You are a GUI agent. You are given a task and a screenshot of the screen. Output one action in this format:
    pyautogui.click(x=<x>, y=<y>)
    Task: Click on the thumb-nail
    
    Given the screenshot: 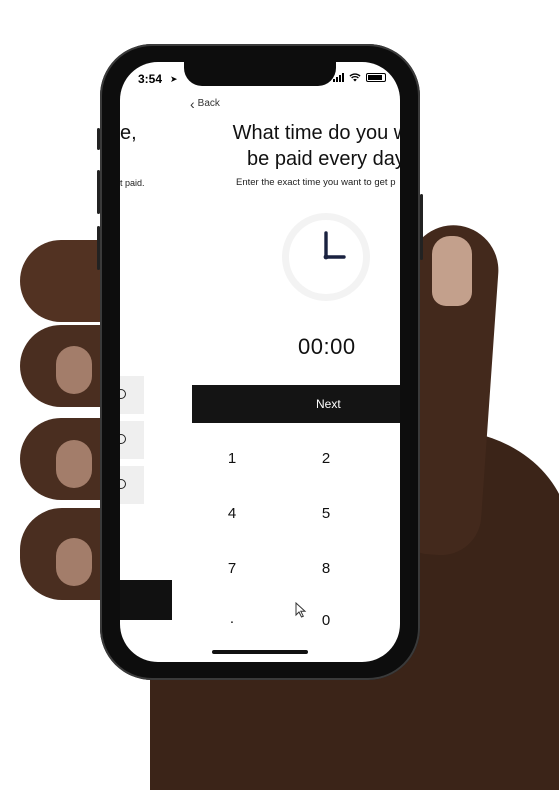 What is the action you would take?
    pyautogui.click(x=452, y=271)
    